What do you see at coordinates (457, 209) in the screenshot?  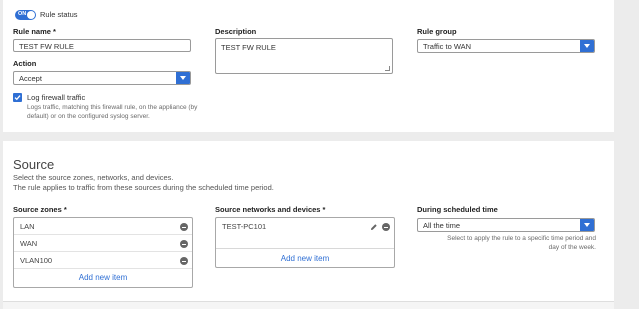 I see `schedule-label: During scheduled time` at bounding box center [457, 209].